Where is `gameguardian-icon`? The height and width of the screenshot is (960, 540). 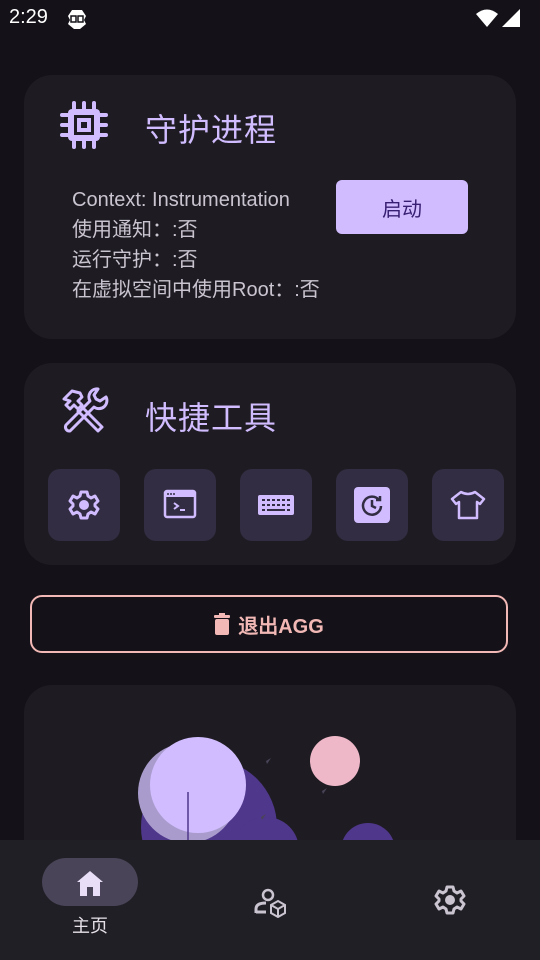
gameguardian-icon is located at coordinates (77, 19).